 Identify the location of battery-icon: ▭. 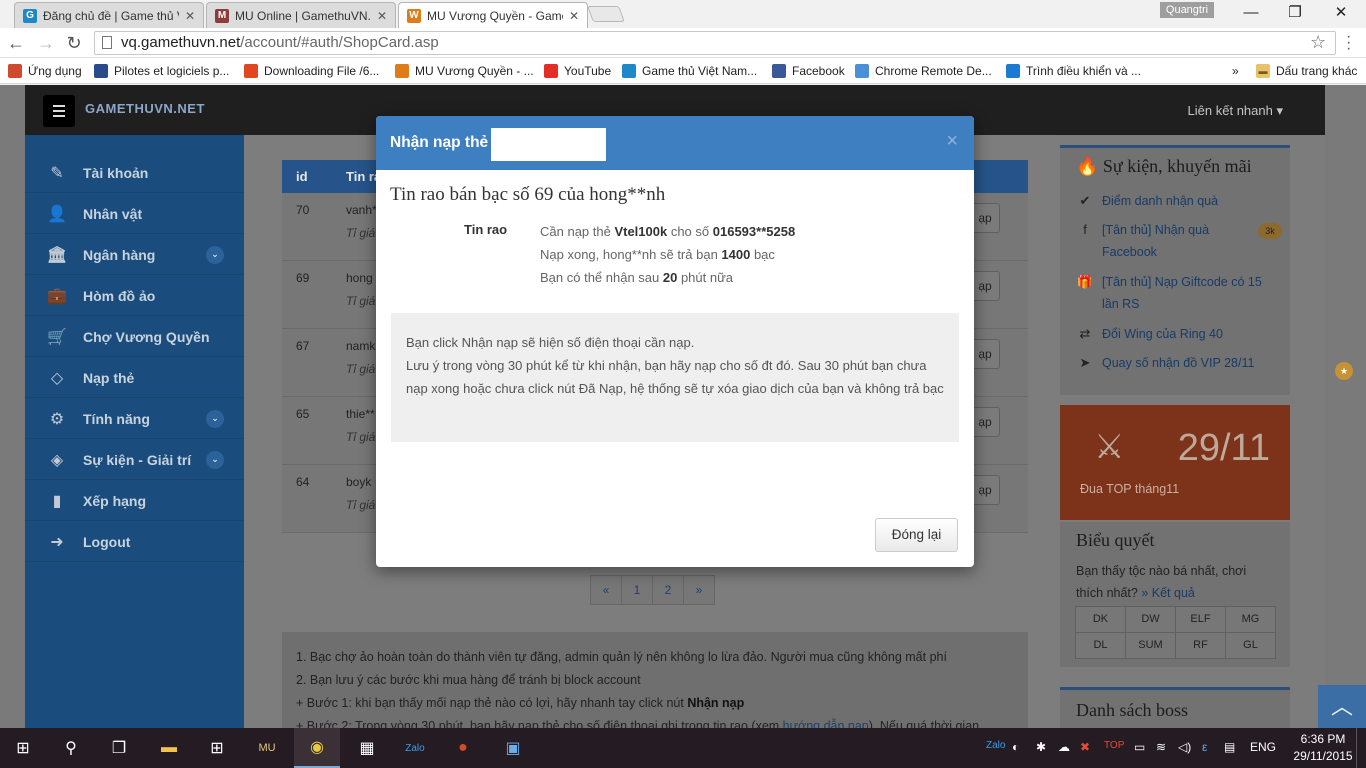
(1139, 747).